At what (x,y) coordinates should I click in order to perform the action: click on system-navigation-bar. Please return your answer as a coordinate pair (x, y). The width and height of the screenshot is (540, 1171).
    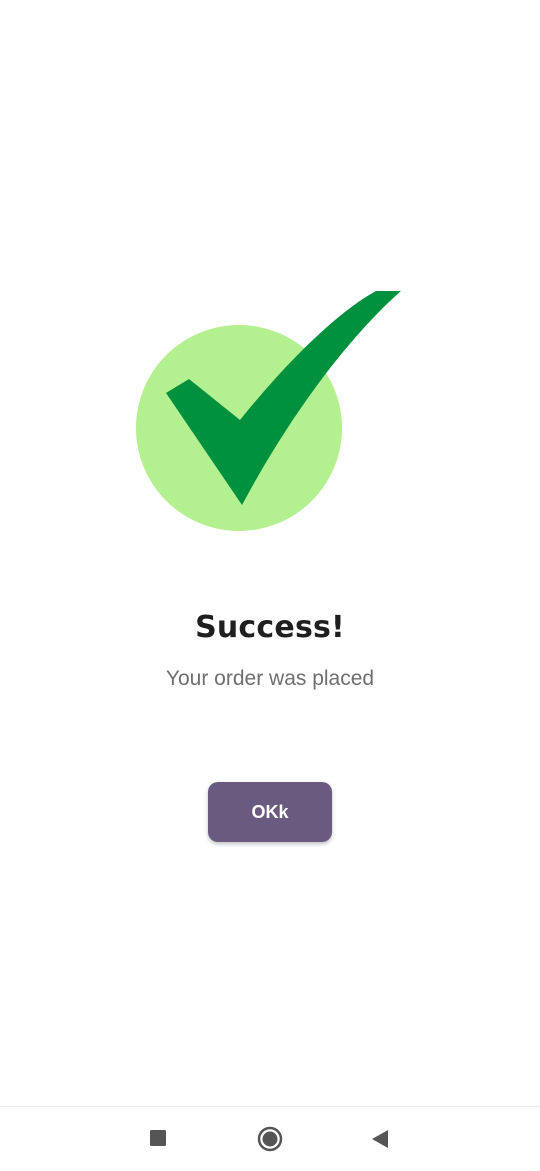
    Looking at the image, I should click on (270, 1138).